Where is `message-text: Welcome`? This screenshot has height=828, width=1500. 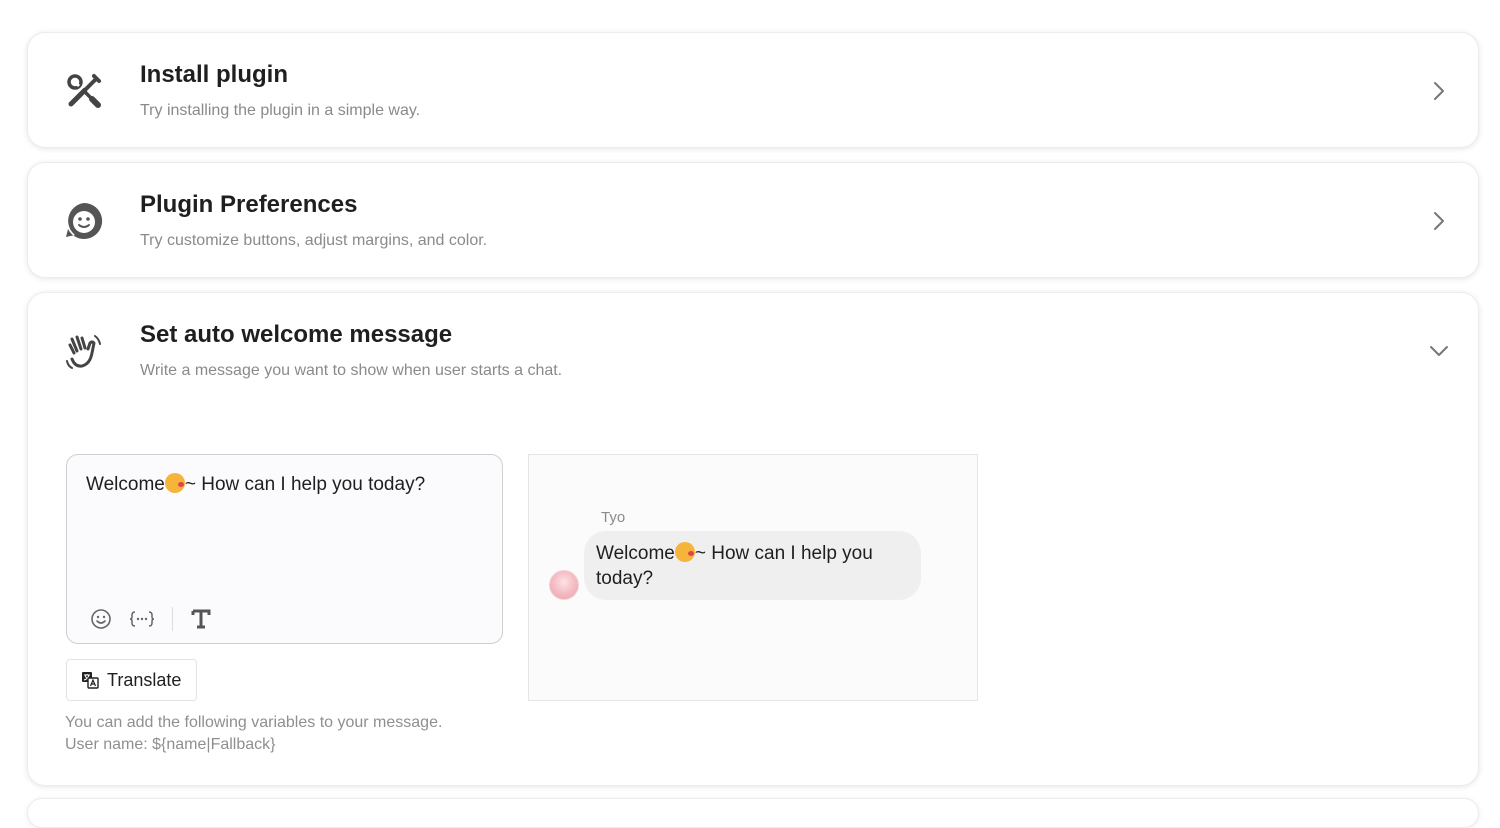
message-text: Welcome is located at coordinates (125, 484).